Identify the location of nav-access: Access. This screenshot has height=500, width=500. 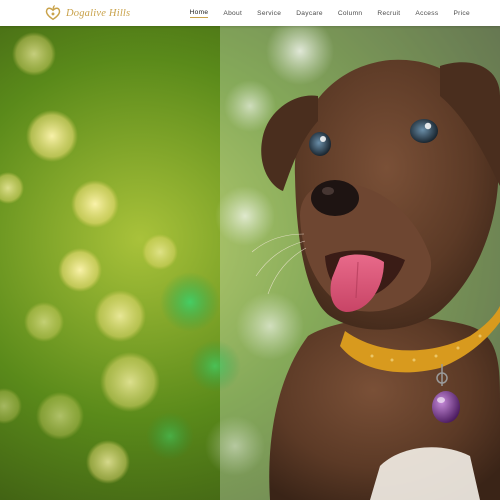
(426, 13).